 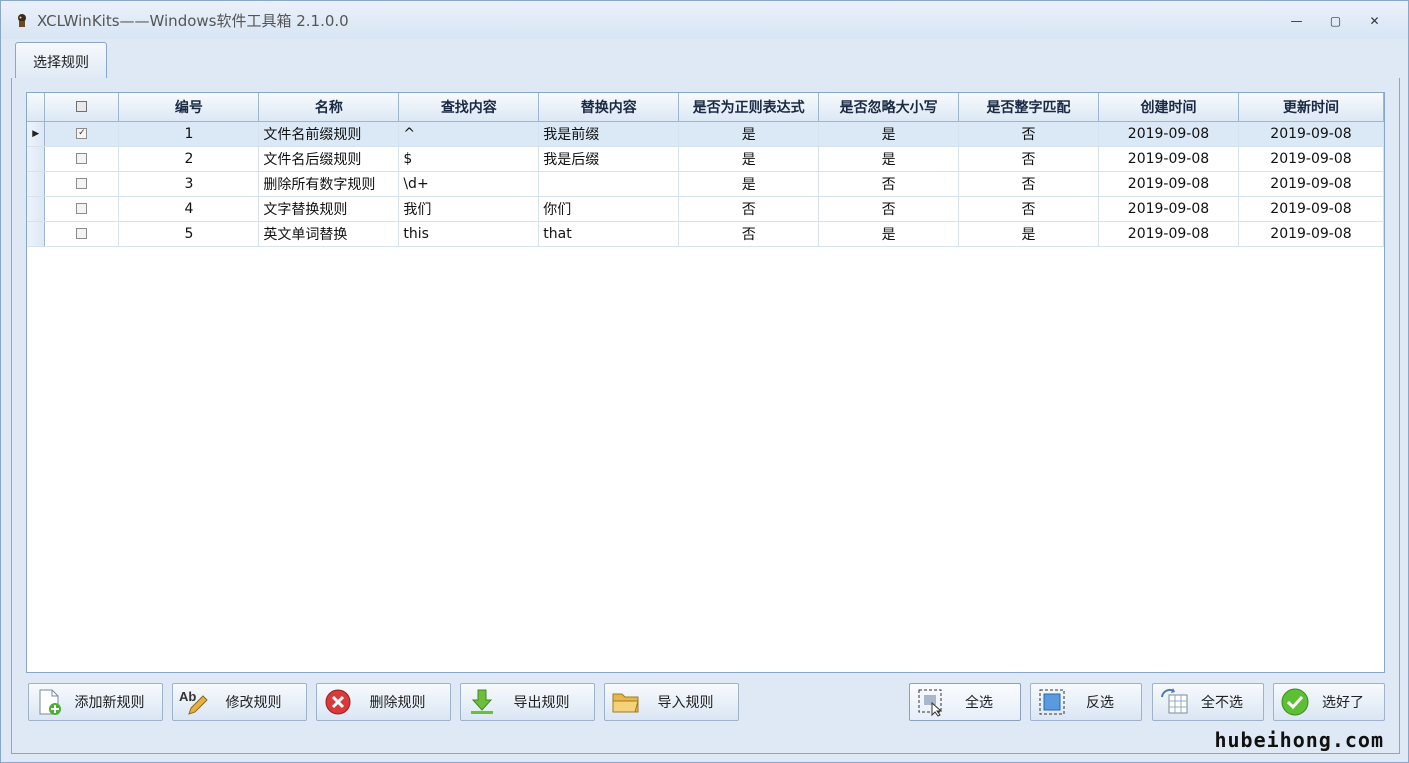 What do you see at coordinates (889, 107) in the screenshot?
I see `column-header: 是否忽略大小写` at bounding box center [889, 107].